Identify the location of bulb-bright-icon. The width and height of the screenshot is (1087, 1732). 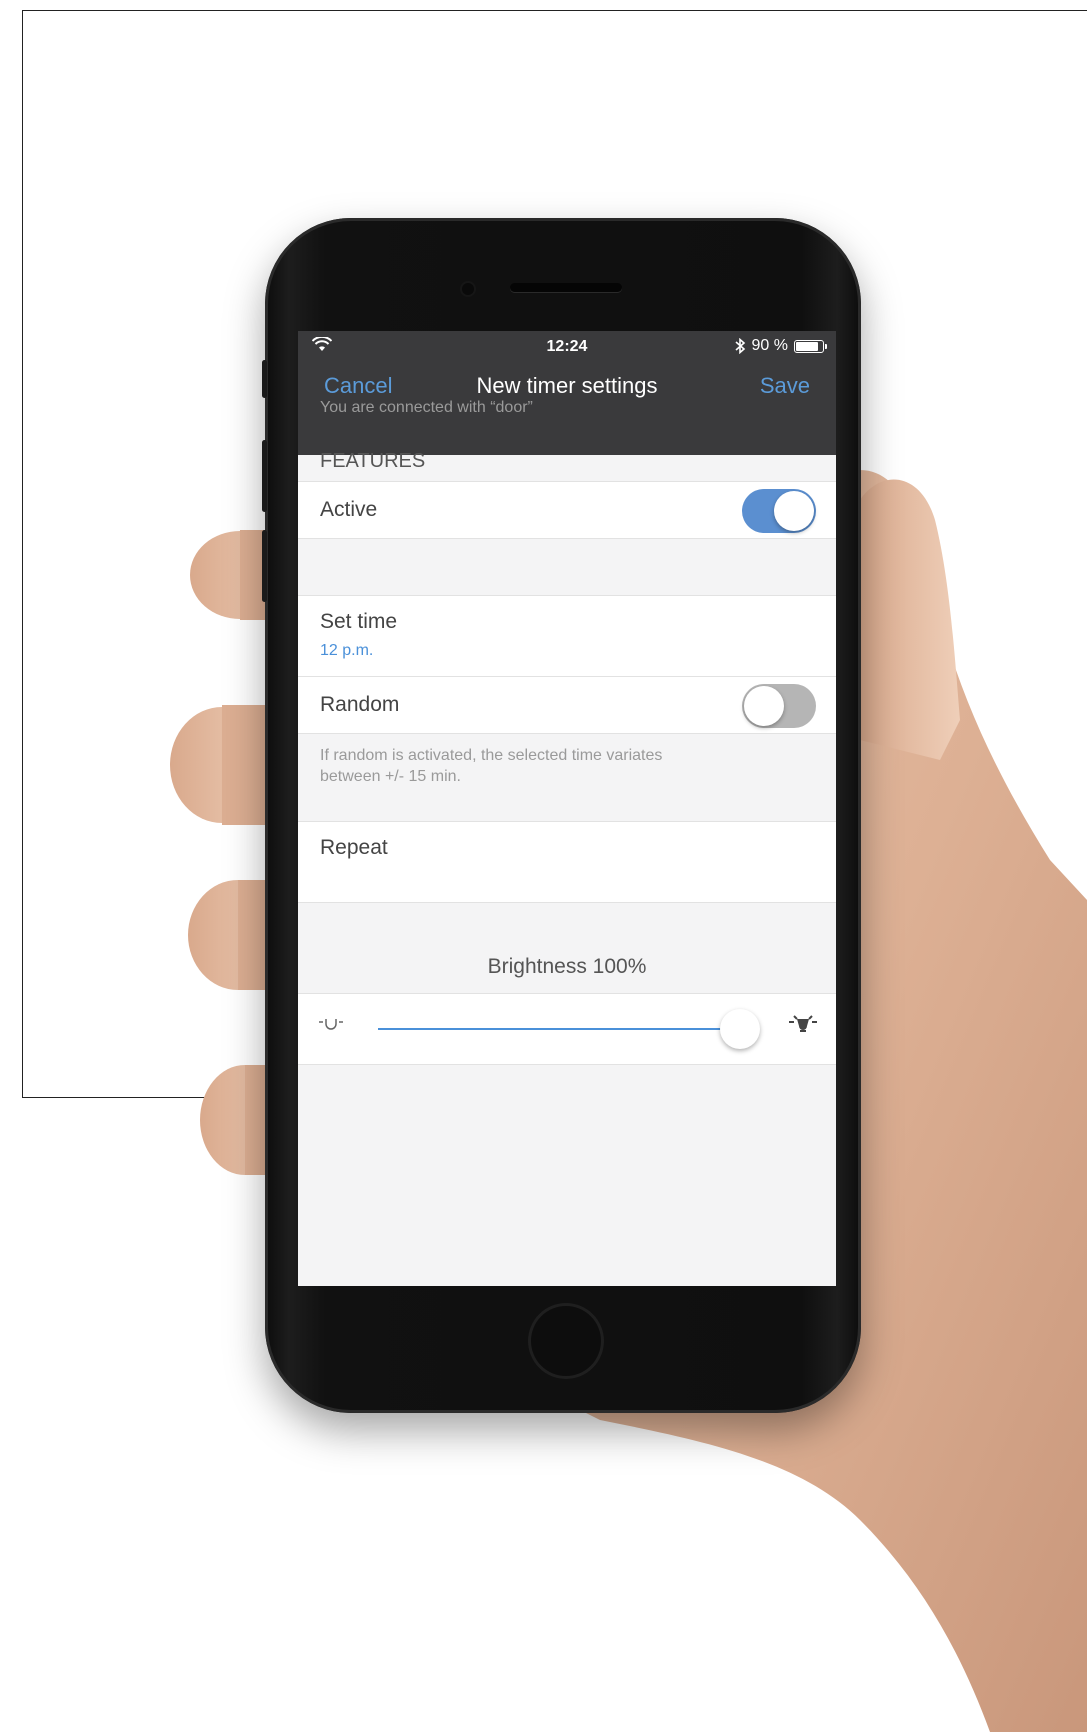
(803, 1027).